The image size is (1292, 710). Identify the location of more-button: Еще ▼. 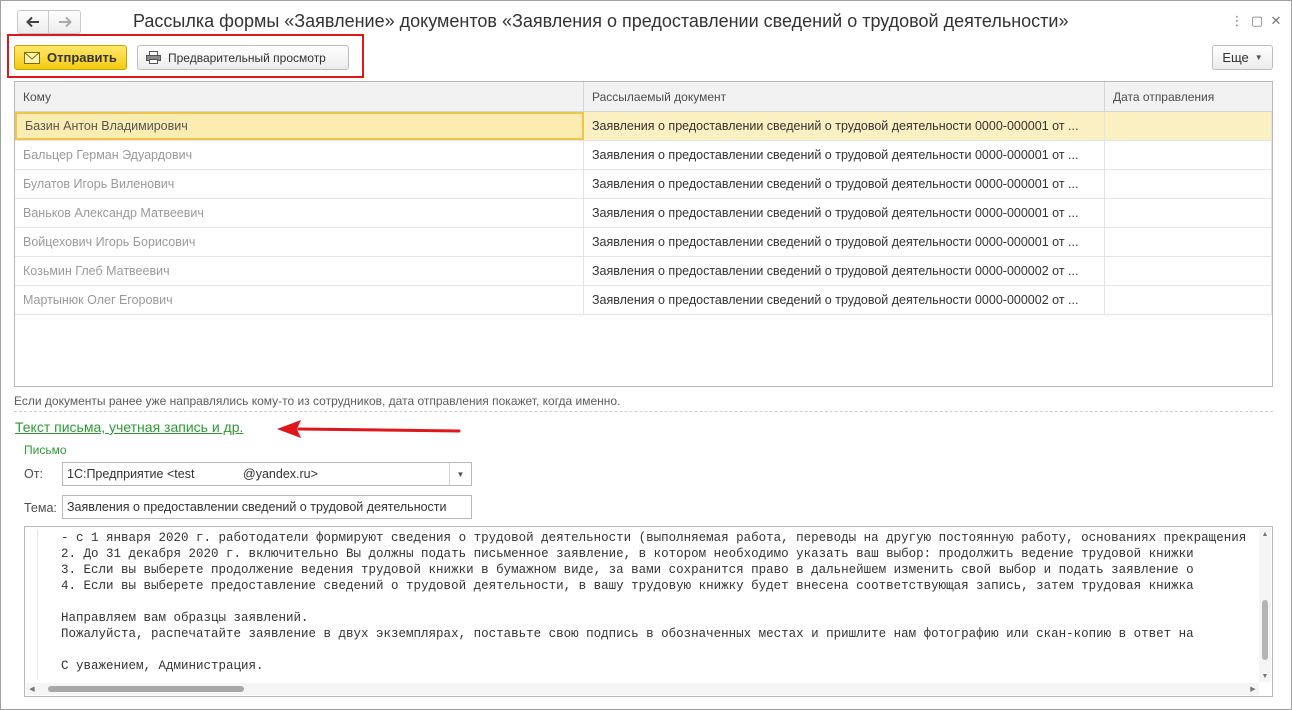
(1242, 57).